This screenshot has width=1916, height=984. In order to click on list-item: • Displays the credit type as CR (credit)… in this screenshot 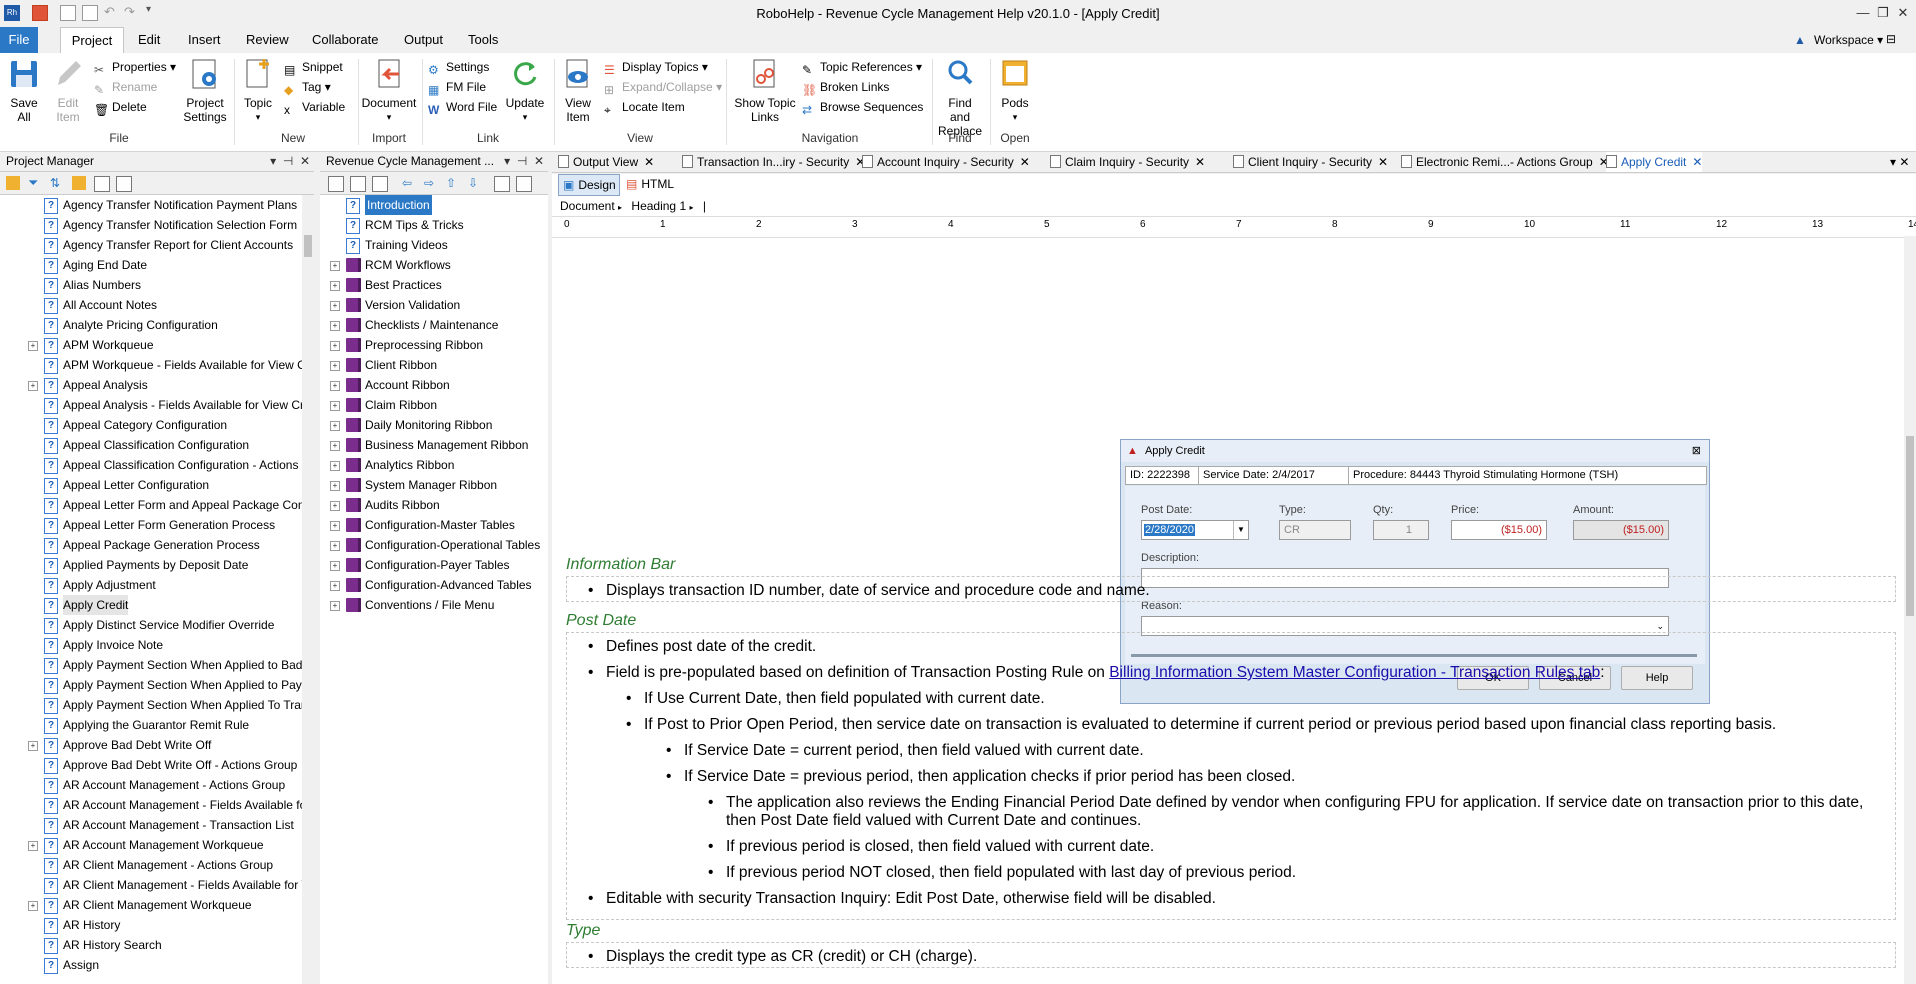, I will do `click(782, 957)`.